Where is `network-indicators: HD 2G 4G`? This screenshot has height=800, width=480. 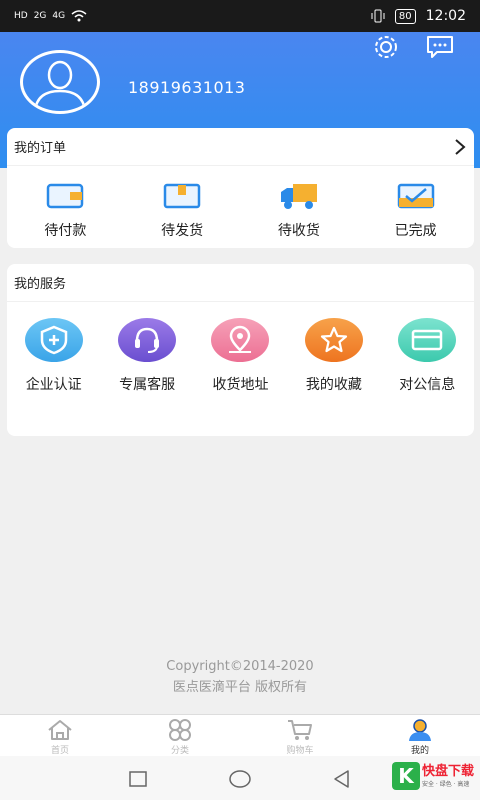
network-indicators: HD 2G 4G is located at coordinates (50, 16).